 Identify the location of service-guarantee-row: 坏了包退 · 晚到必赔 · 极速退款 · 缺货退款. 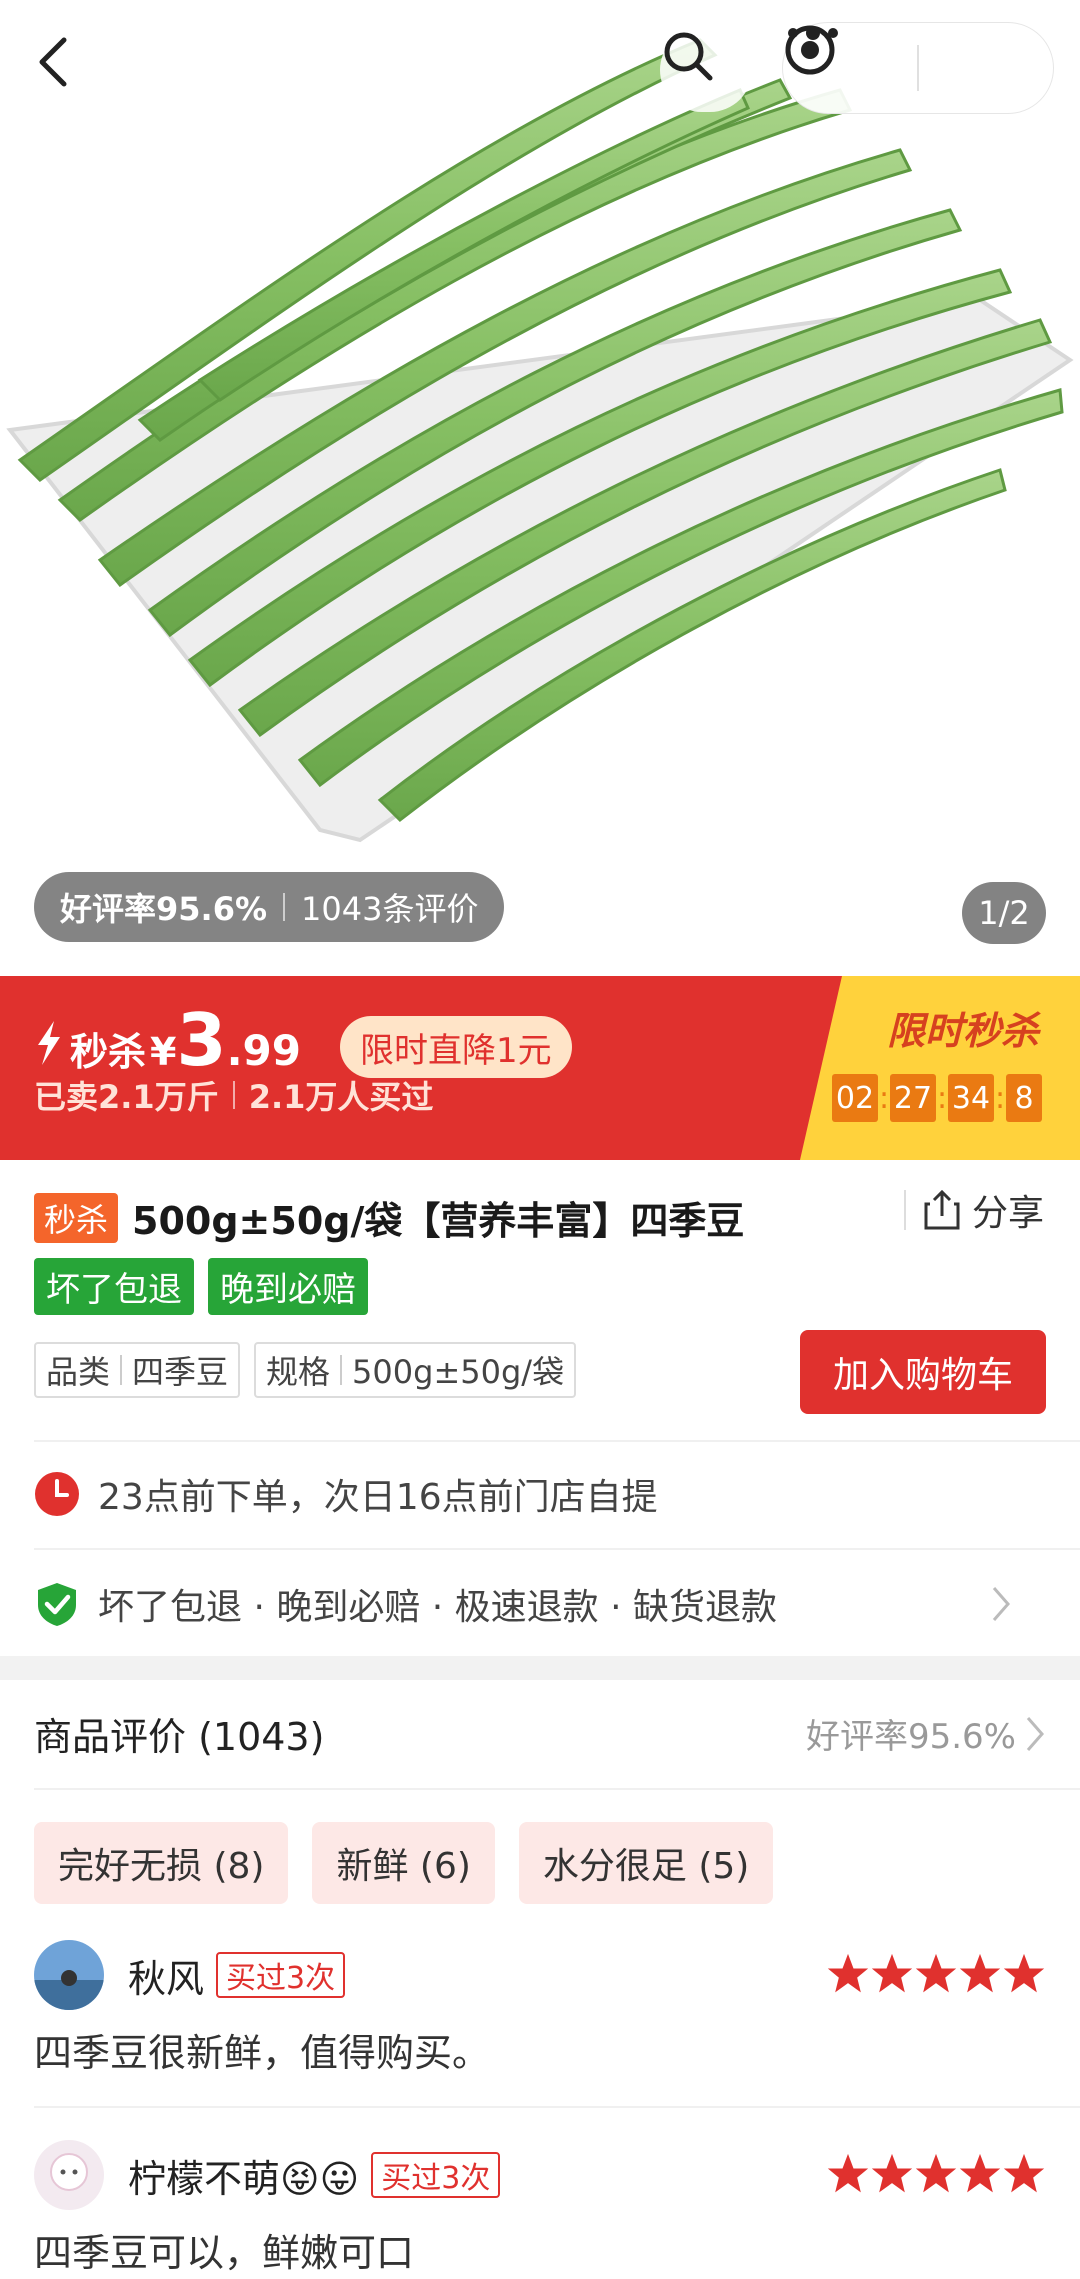
(540, 1604).